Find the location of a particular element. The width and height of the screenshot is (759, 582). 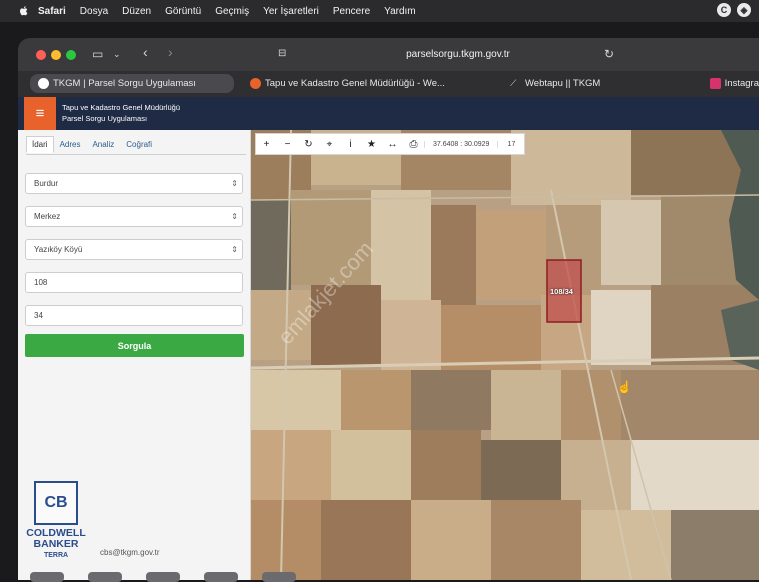

coordinate-readout: 37.6408 : 30.0929 is located at coordinates (461, 144).